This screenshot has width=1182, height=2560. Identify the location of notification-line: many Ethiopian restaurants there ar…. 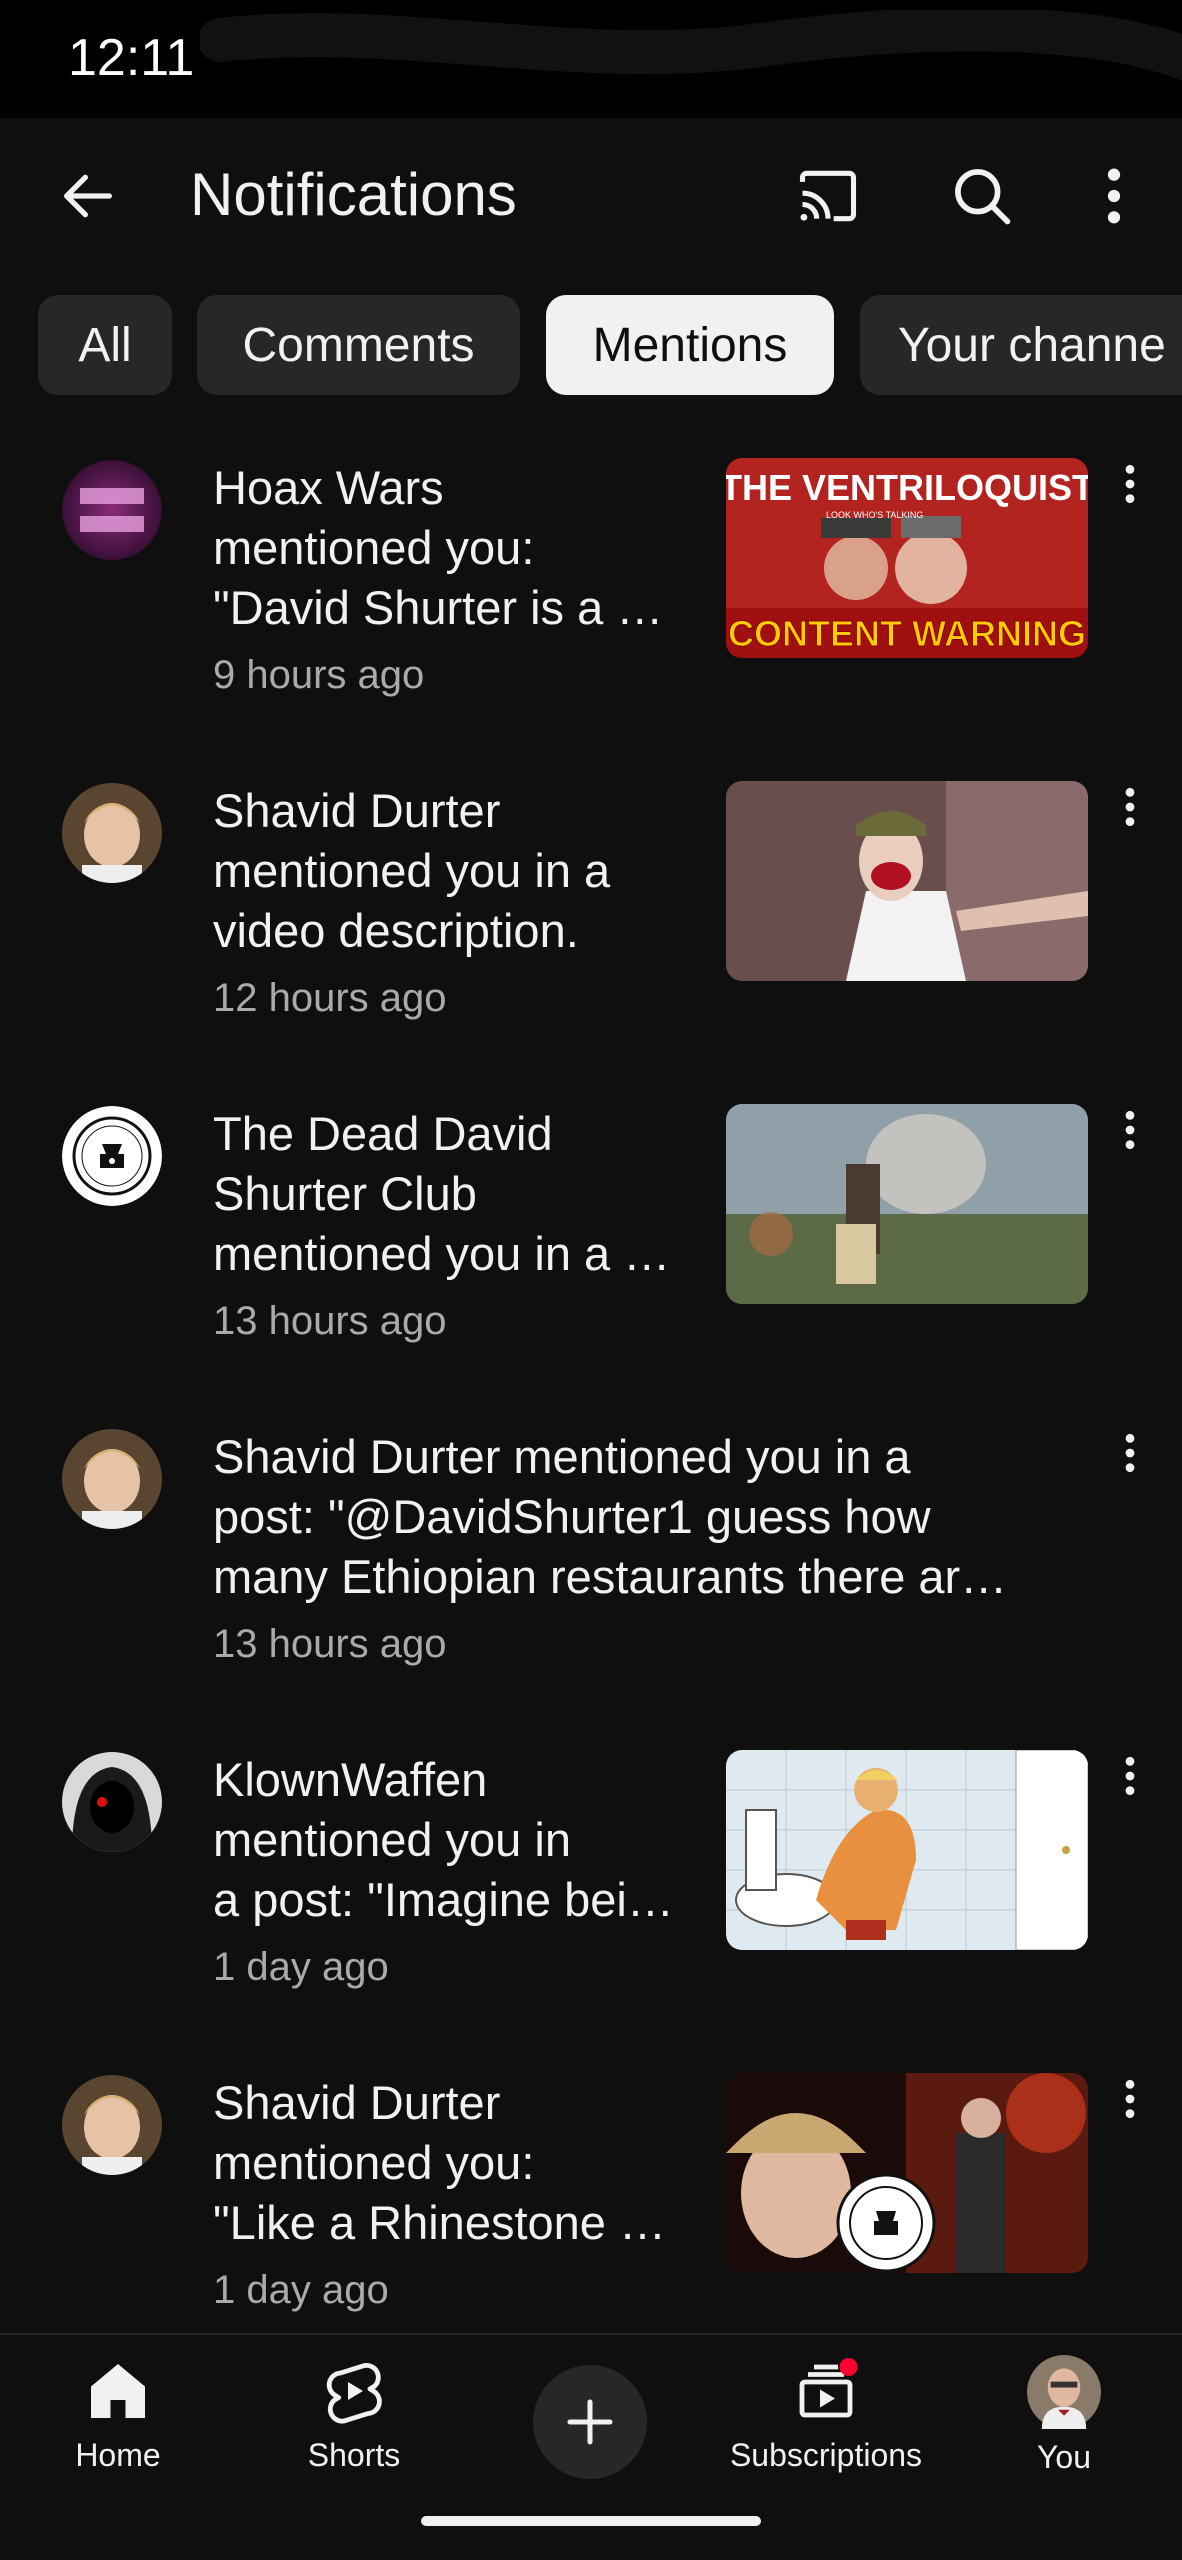
(610, 1576).